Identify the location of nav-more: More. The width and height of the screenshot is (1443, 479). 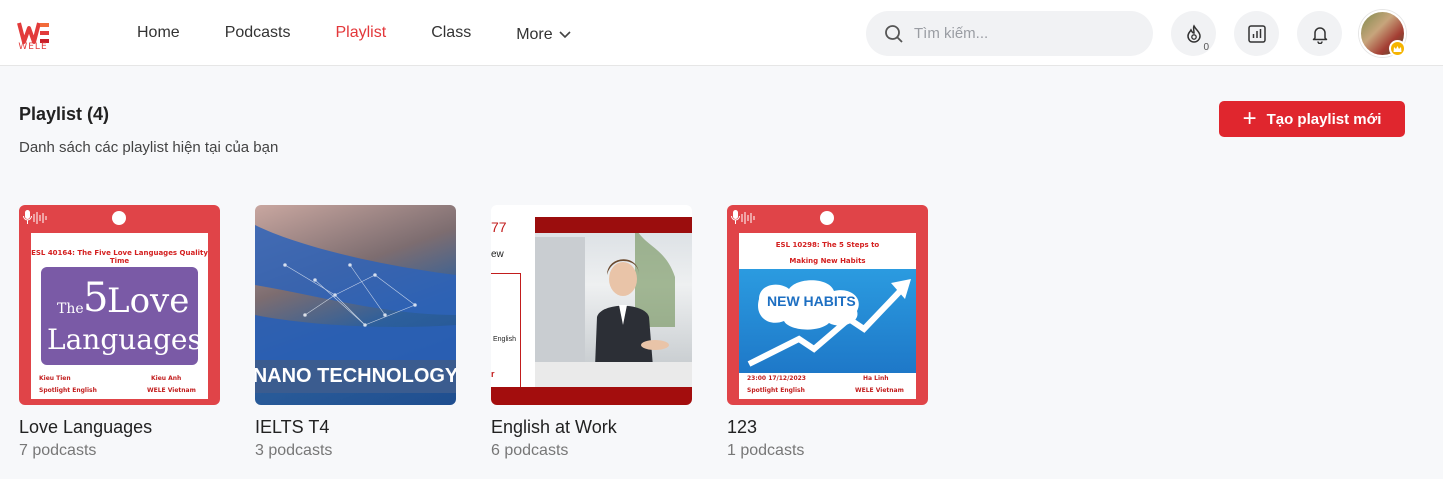
(543, 35).